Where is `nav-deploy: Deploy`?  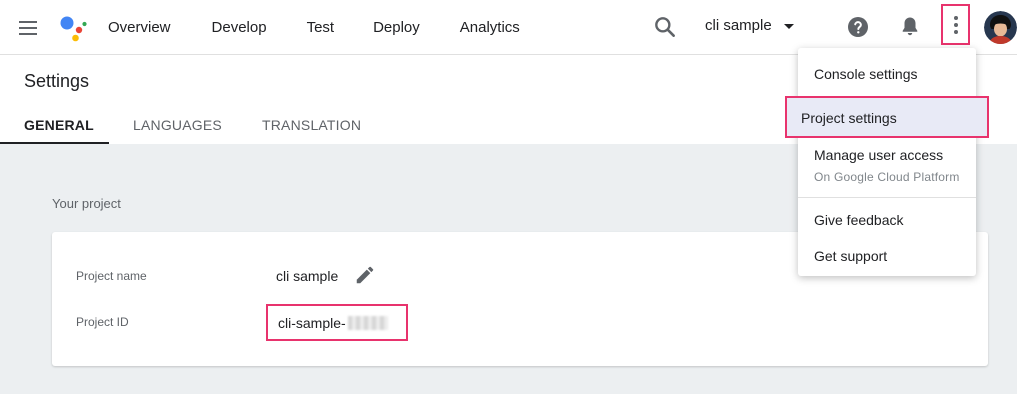 nav-deploy: Deploy is located at coordinates (396, 27).